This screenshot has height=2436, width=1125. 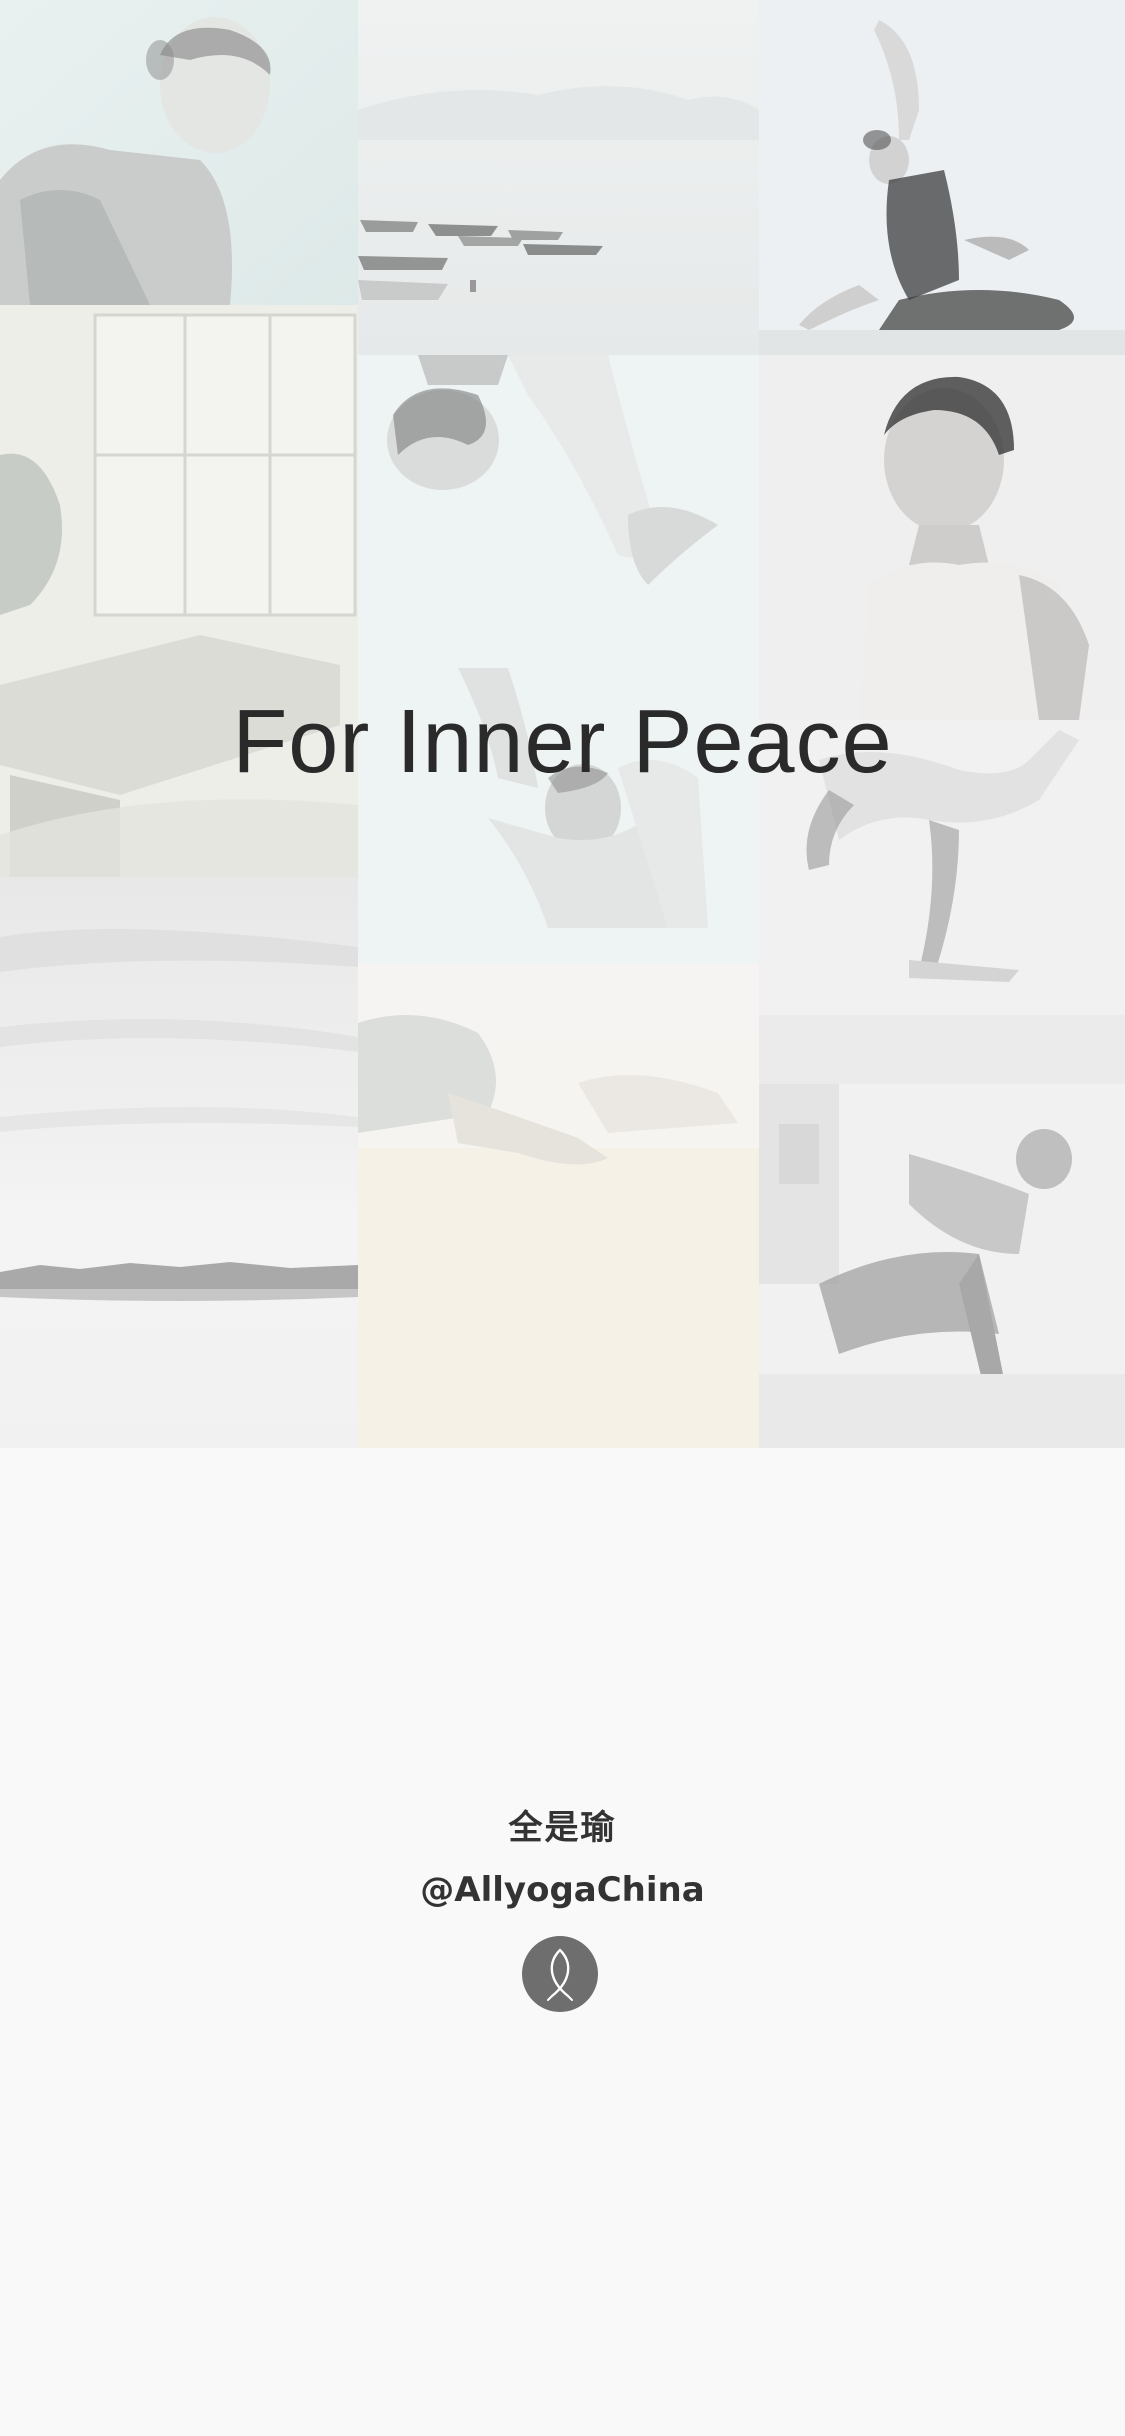 What do you see at coordinates (562, 742) in the screenshot?
I see `tagline: For Inner Peace` at bounding box center [562, 742].